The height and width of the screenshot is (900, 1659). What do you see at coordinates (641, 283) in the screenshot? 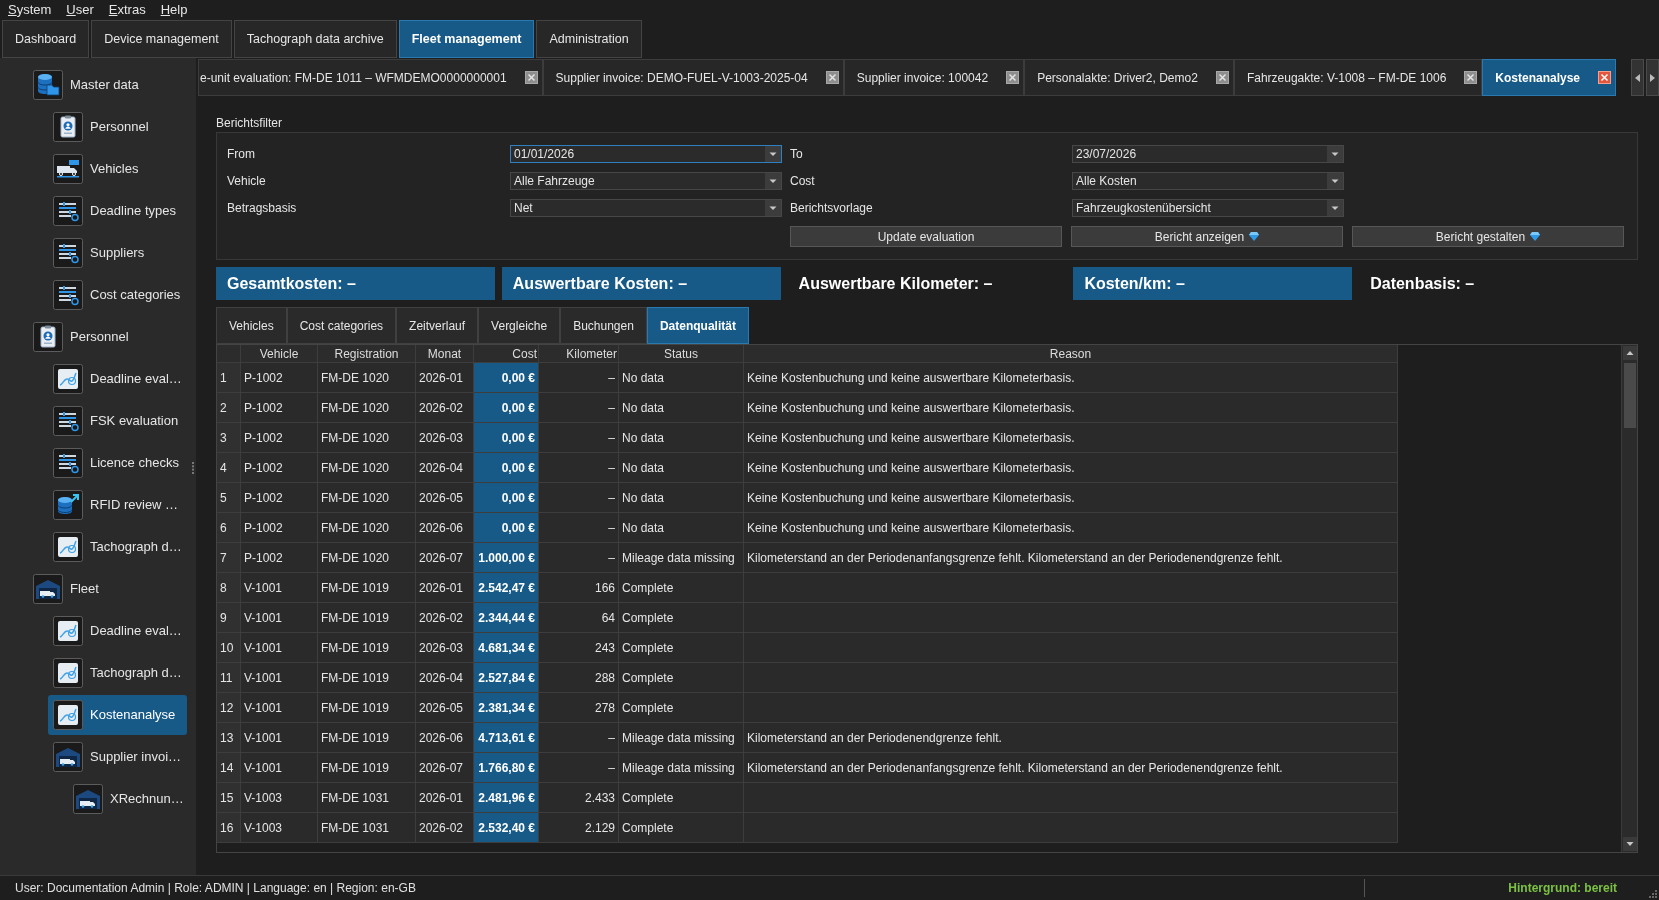
I see `summary-card: Auswertbare Kosten: –` at bounding box center [641, 283].